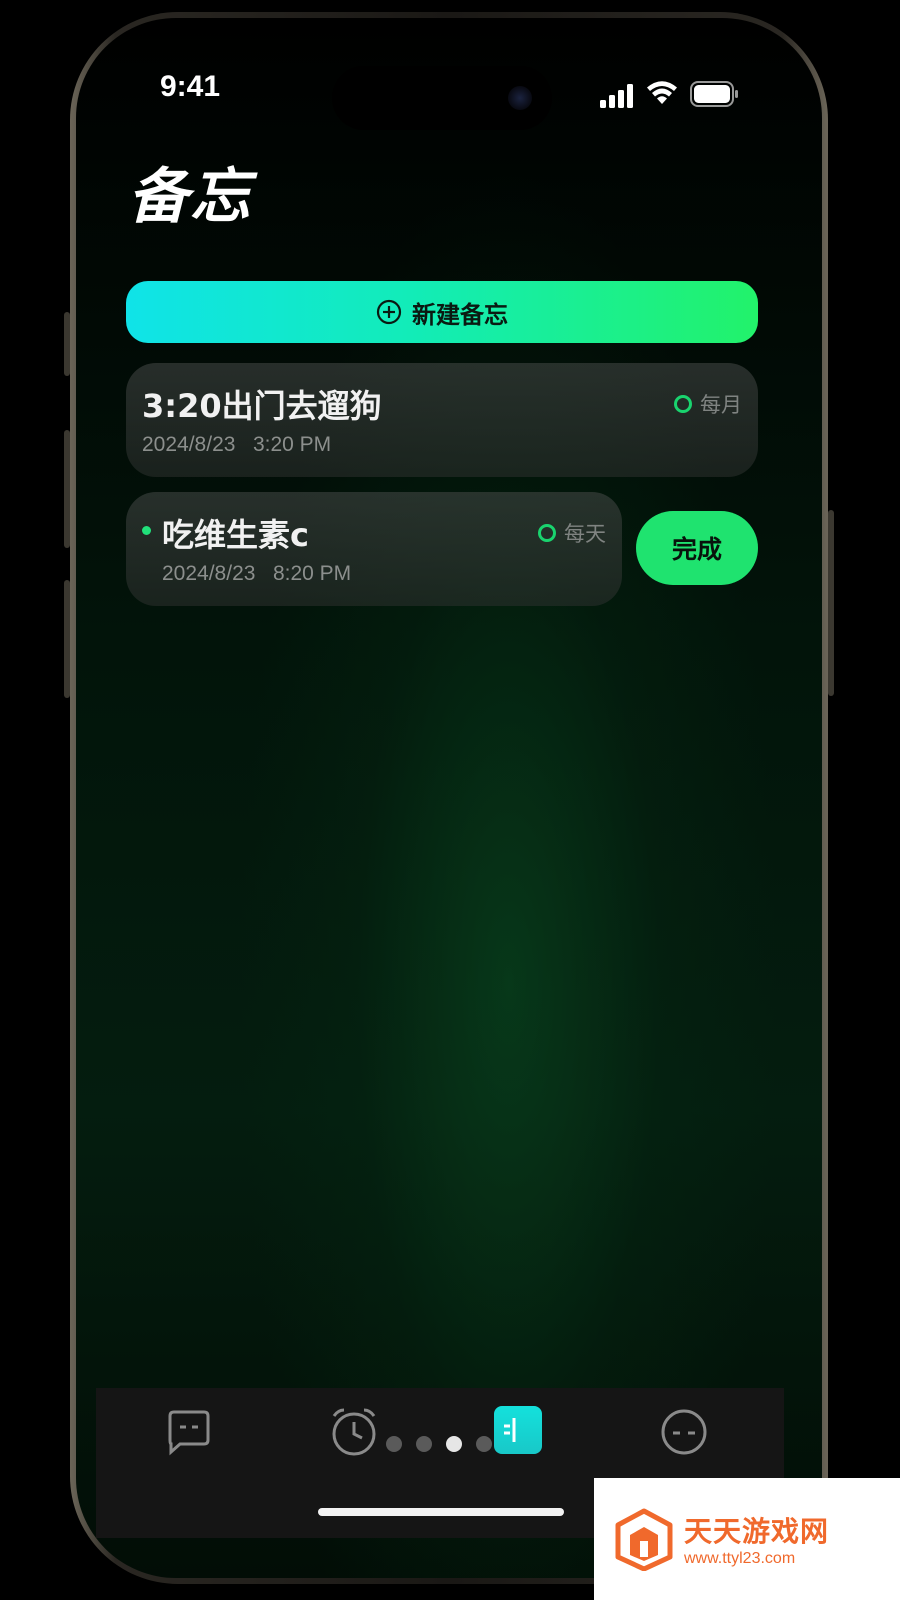 Image resolution: width=900 pixels, height=1600 pixels. Describe the element at coordinates (518, 1430) in the screenshot. I see `memo-icon` at that location.